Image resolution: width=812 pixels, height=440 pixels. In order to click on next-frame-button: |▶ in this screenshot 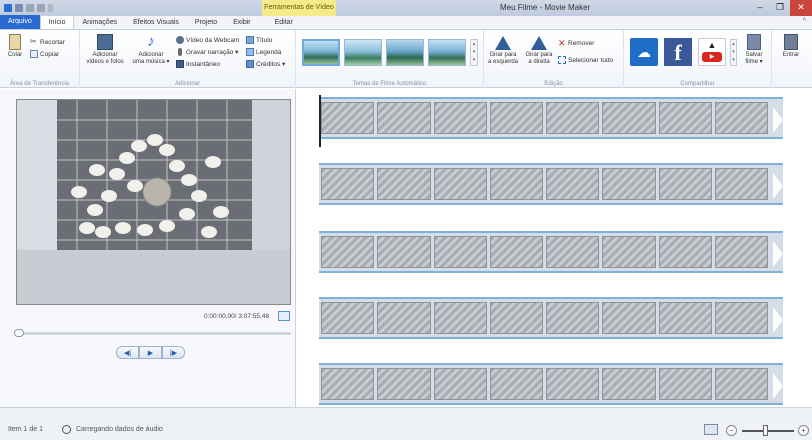, I will do `click(173, 352)`.